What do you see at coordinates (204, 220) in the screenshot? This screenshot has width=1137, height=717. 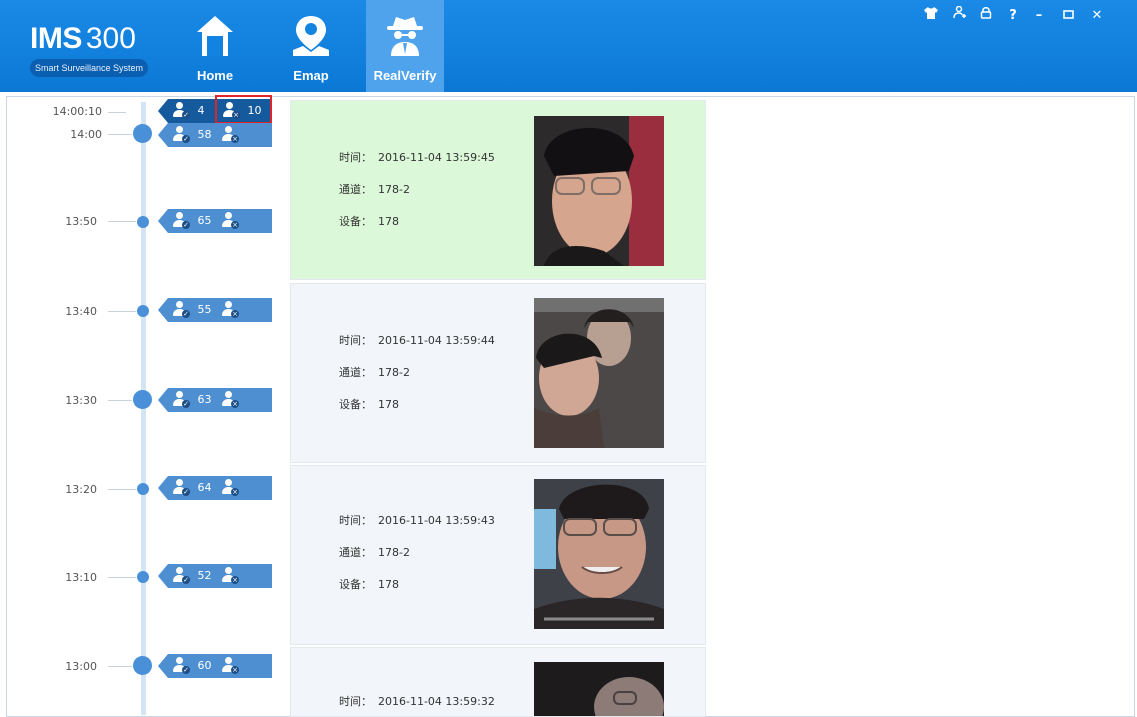 I see `pass-count: 65` at bounding box center [204, 220].